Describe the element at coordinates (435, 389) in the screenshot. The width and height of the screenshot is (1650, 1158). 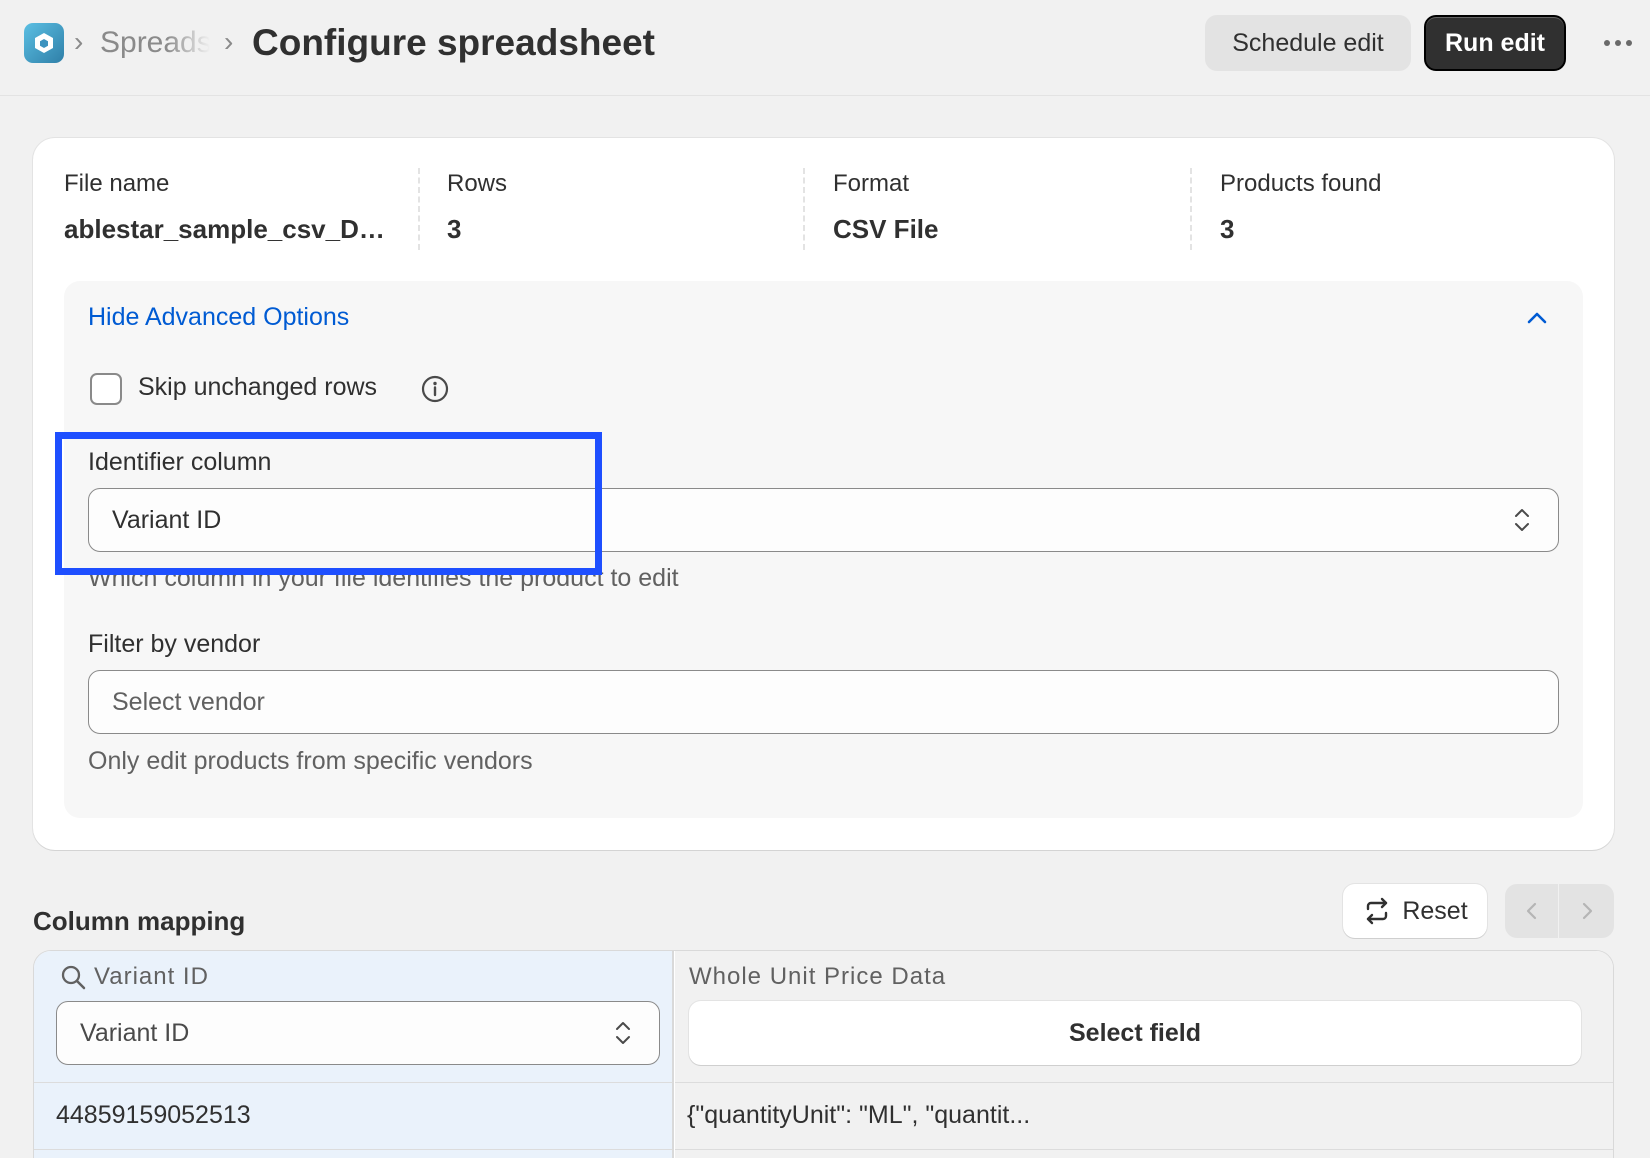
I see `info-icon` at that location.